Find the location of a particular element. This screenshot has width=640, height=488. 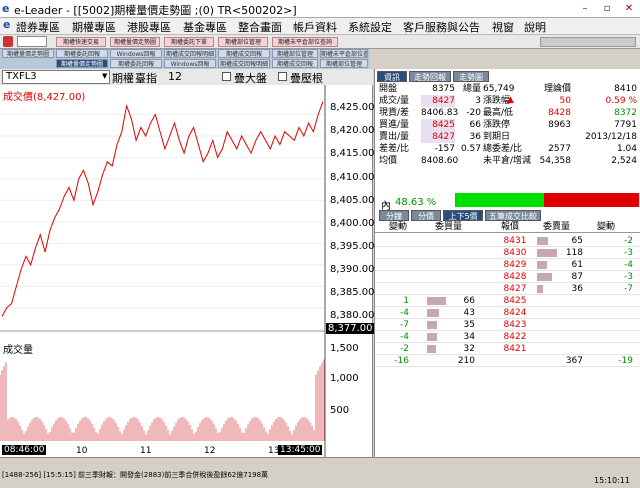

quote-cell-r5-c4: 2577 is located at coordinates (559, 149).